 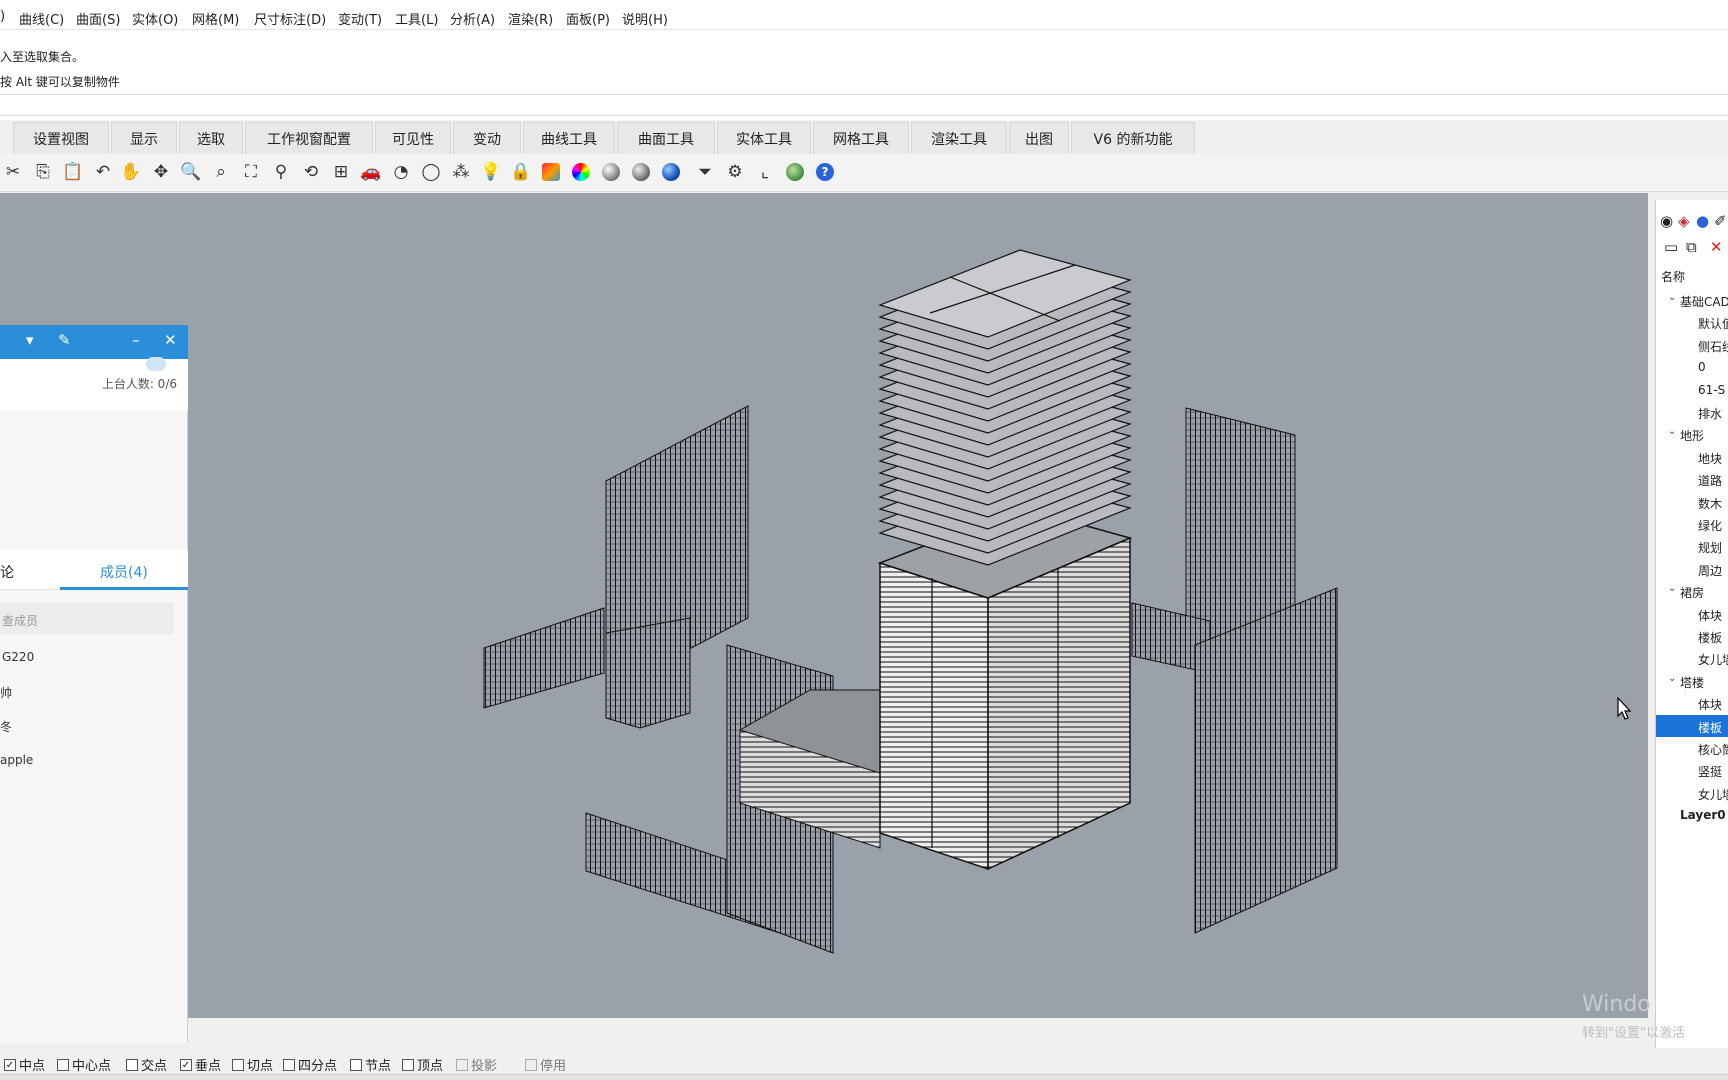 What do you see at coordinates (491, 172) in the screenshot?
I see `light-bulb-icon: 💡` at bounding box center [491, 172].